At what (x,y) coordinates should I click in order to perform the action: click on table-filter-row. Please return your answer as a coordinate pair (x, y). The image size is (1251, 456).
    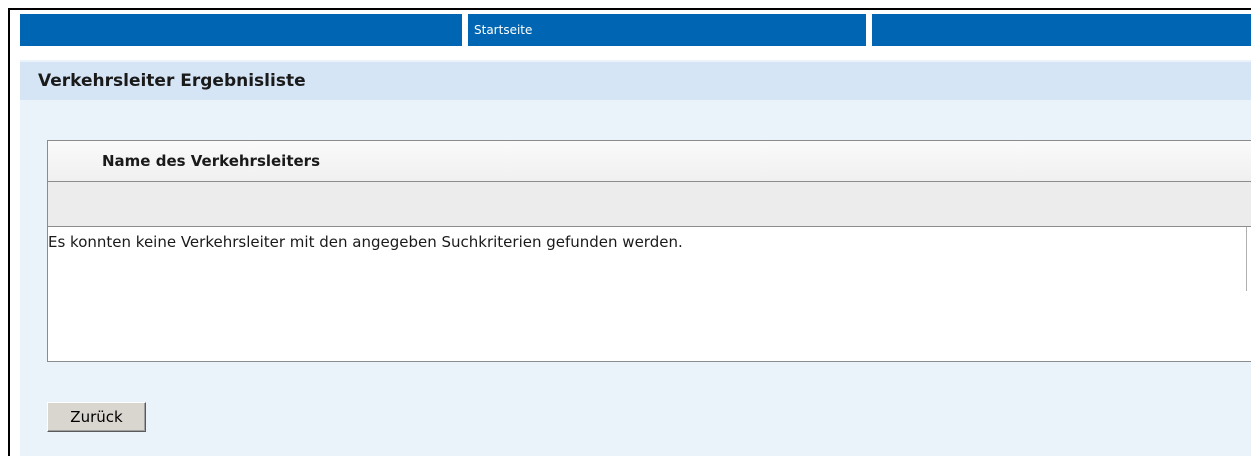
    Looking at the image, I should click on (649, 204).